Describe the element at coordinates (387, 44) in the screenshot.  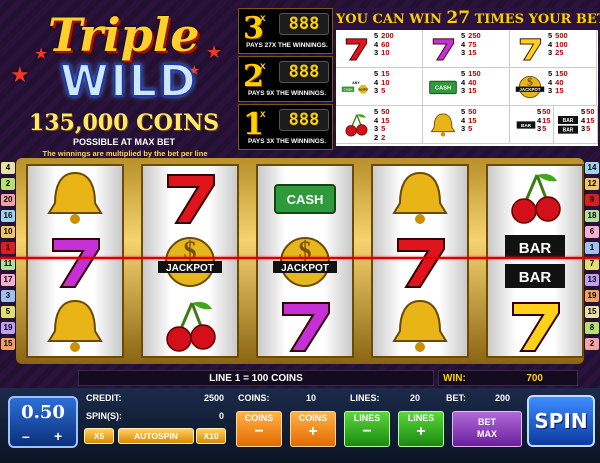
I see `paytable-payouts: 200 60 10` at that location.